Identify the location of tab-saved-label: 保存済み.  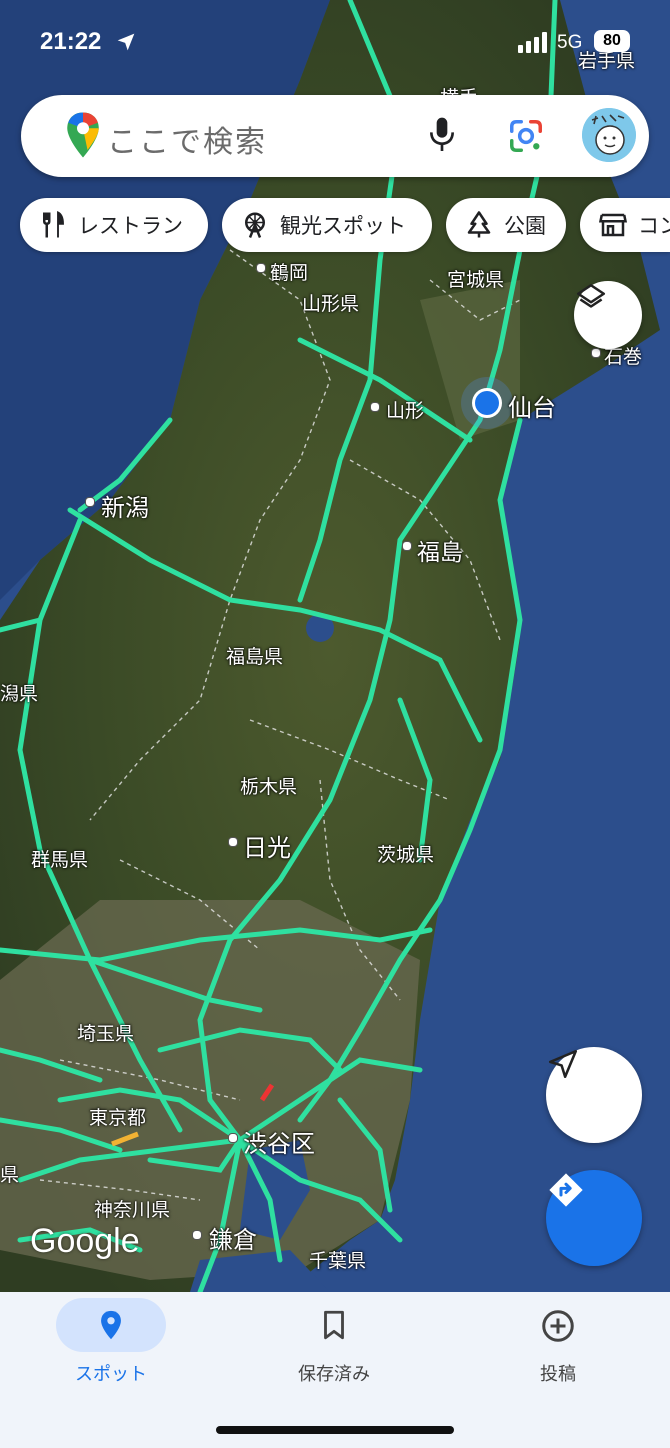
(334, 1374).